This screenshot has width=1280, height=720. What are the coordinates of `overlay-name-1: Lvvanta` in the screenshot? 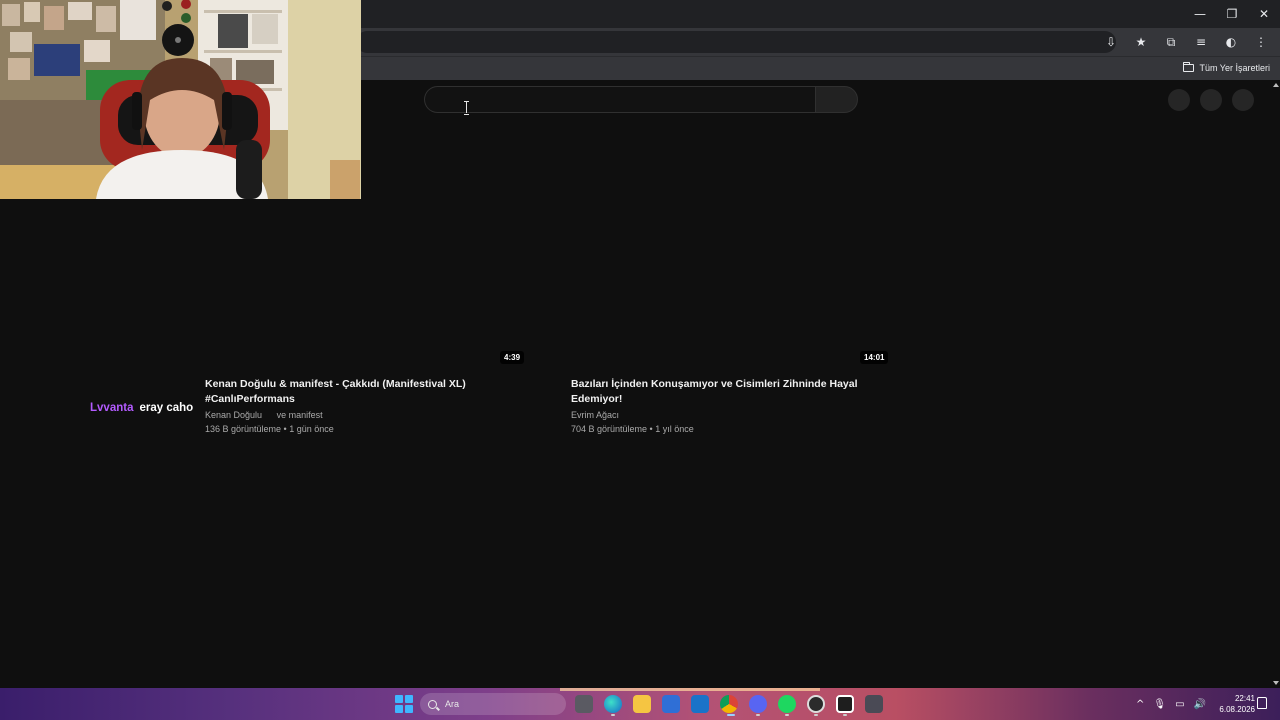 It's located at (112, 408).